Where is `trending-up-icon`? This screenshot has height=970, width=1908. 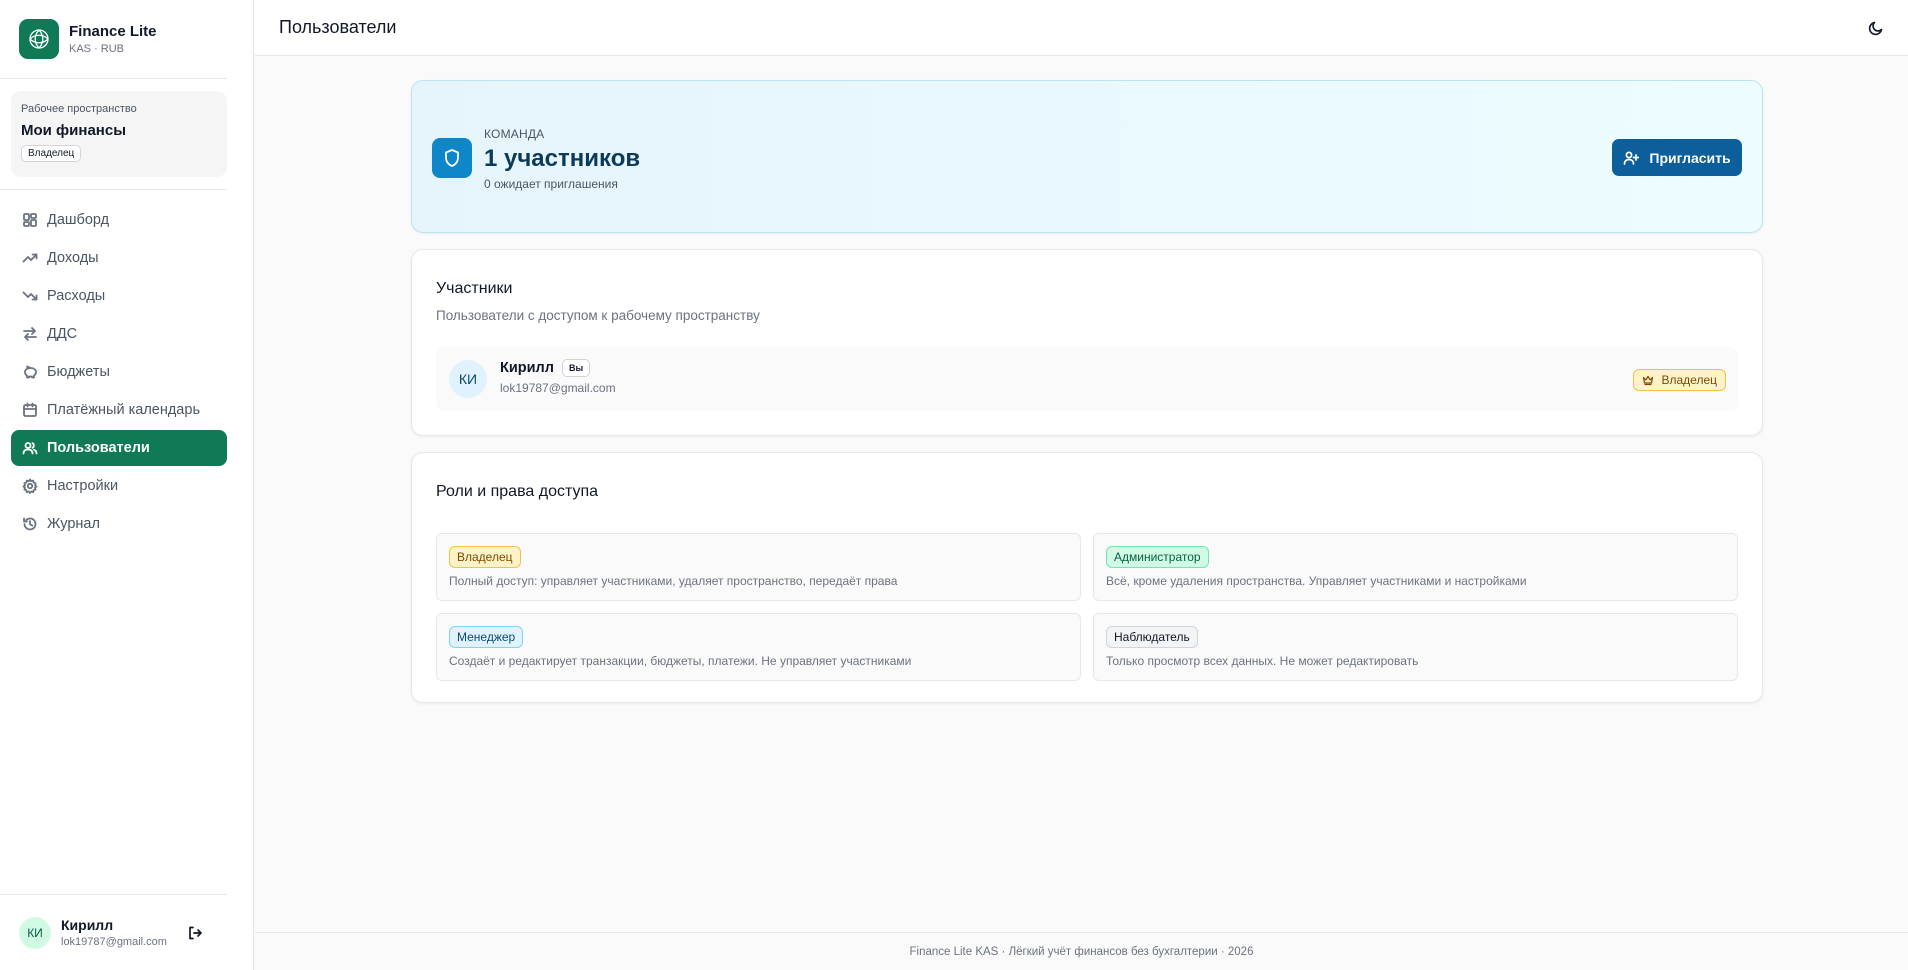
trending-up-icon is located at coordinates (30, 258).